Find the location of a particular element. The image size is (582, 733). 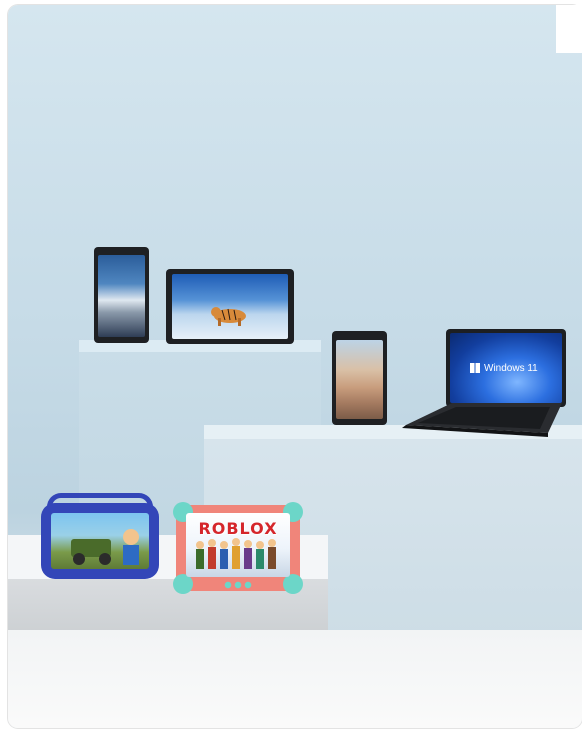

tablet-portrait-desert is located at coordinates (359, 378).